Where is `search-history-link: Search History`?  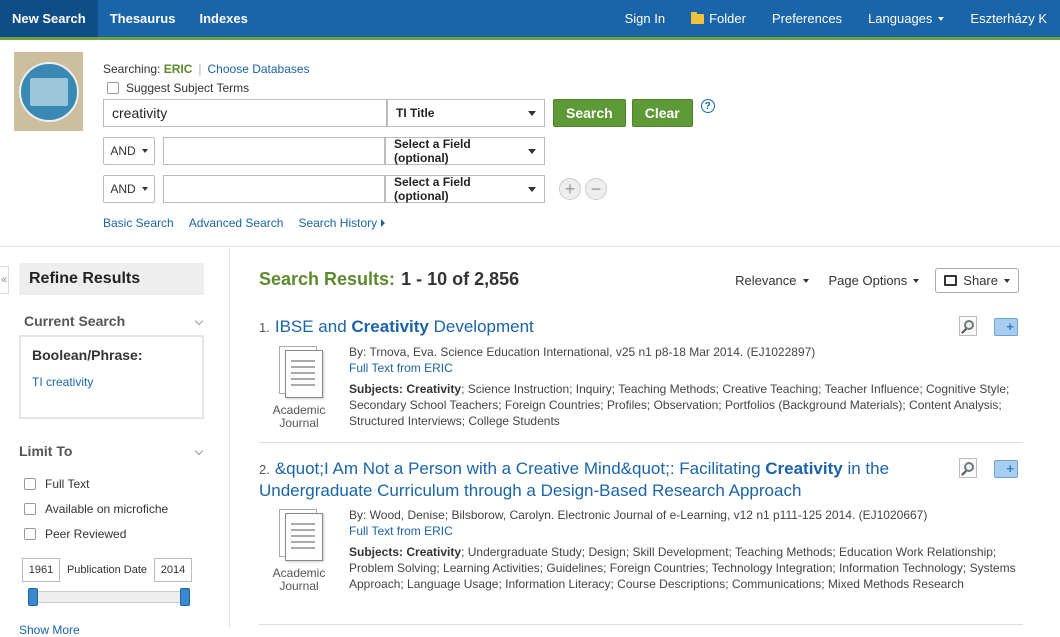 search-history-link: Search History is located at coordinates (342, 223).